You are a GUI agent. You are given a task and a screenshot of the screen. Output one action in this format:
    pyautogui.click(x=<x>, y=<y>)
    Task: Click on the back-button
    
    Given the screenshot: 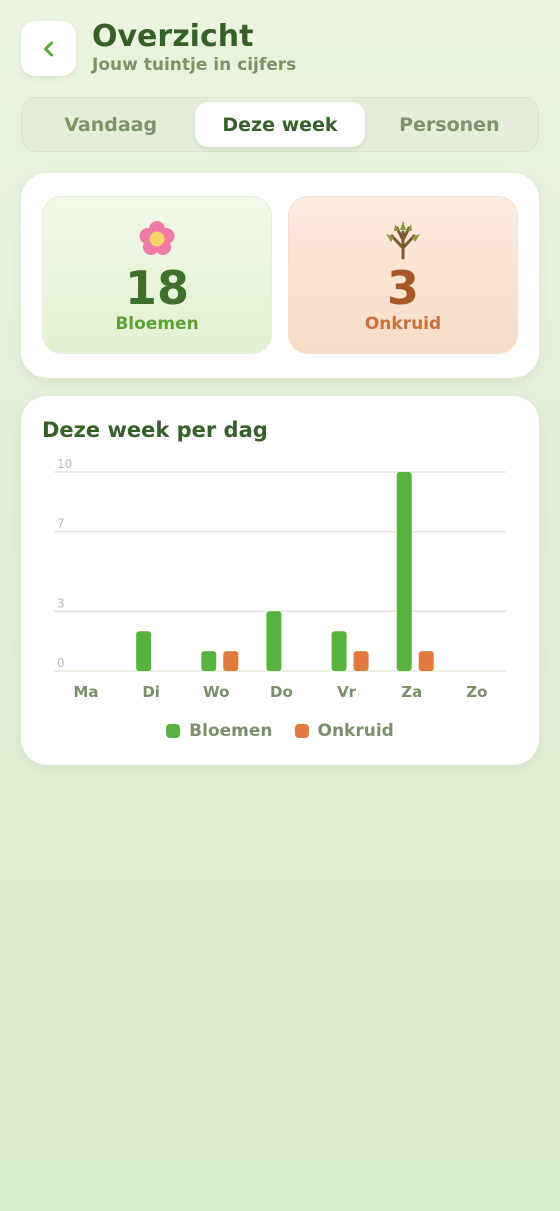 What is the action you would take?
    pyautogui.click(x=48, y=48)
    